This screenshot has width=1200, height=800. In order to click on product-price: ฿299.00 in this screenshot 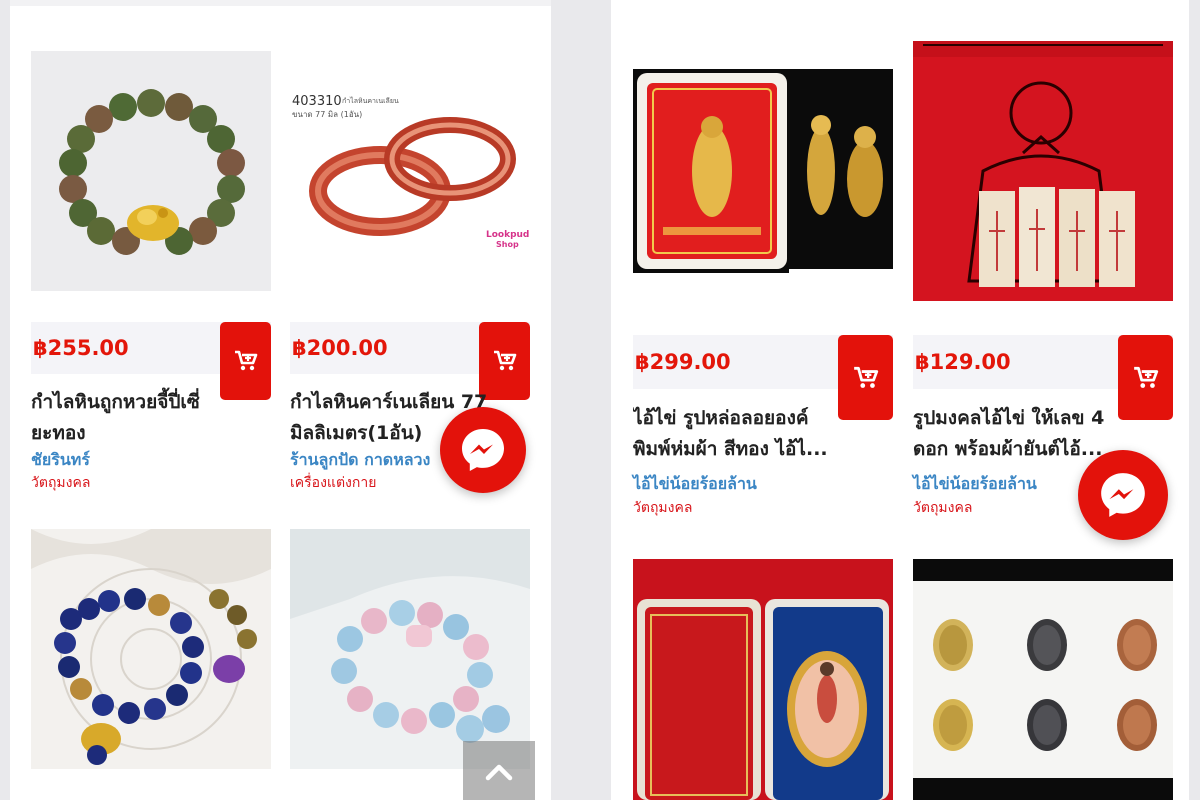, I will do `click(683, 362)`.